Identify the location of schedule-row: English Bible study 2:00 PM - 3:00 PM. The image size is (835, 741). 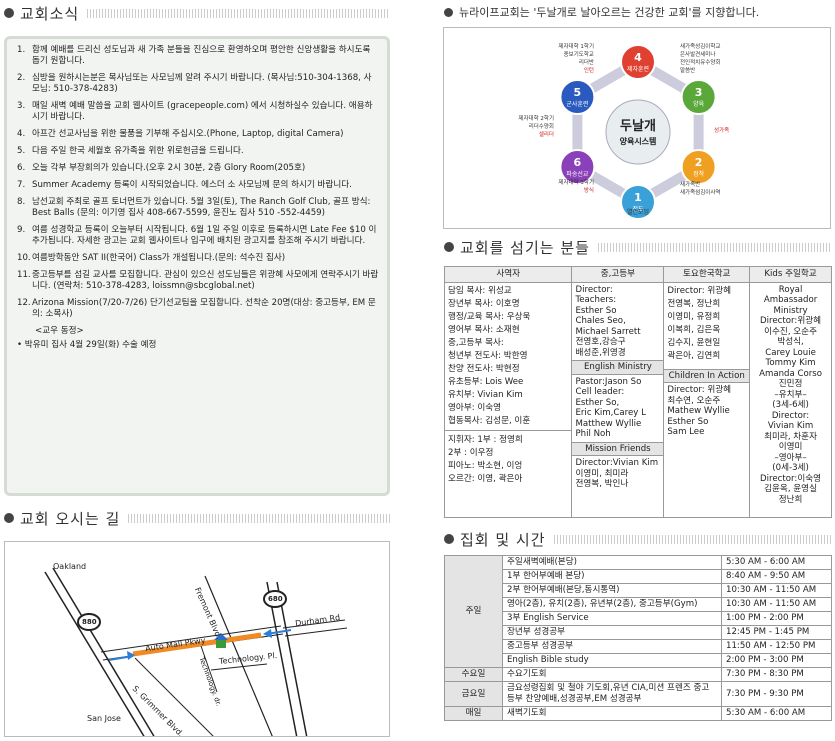
(638, 660).